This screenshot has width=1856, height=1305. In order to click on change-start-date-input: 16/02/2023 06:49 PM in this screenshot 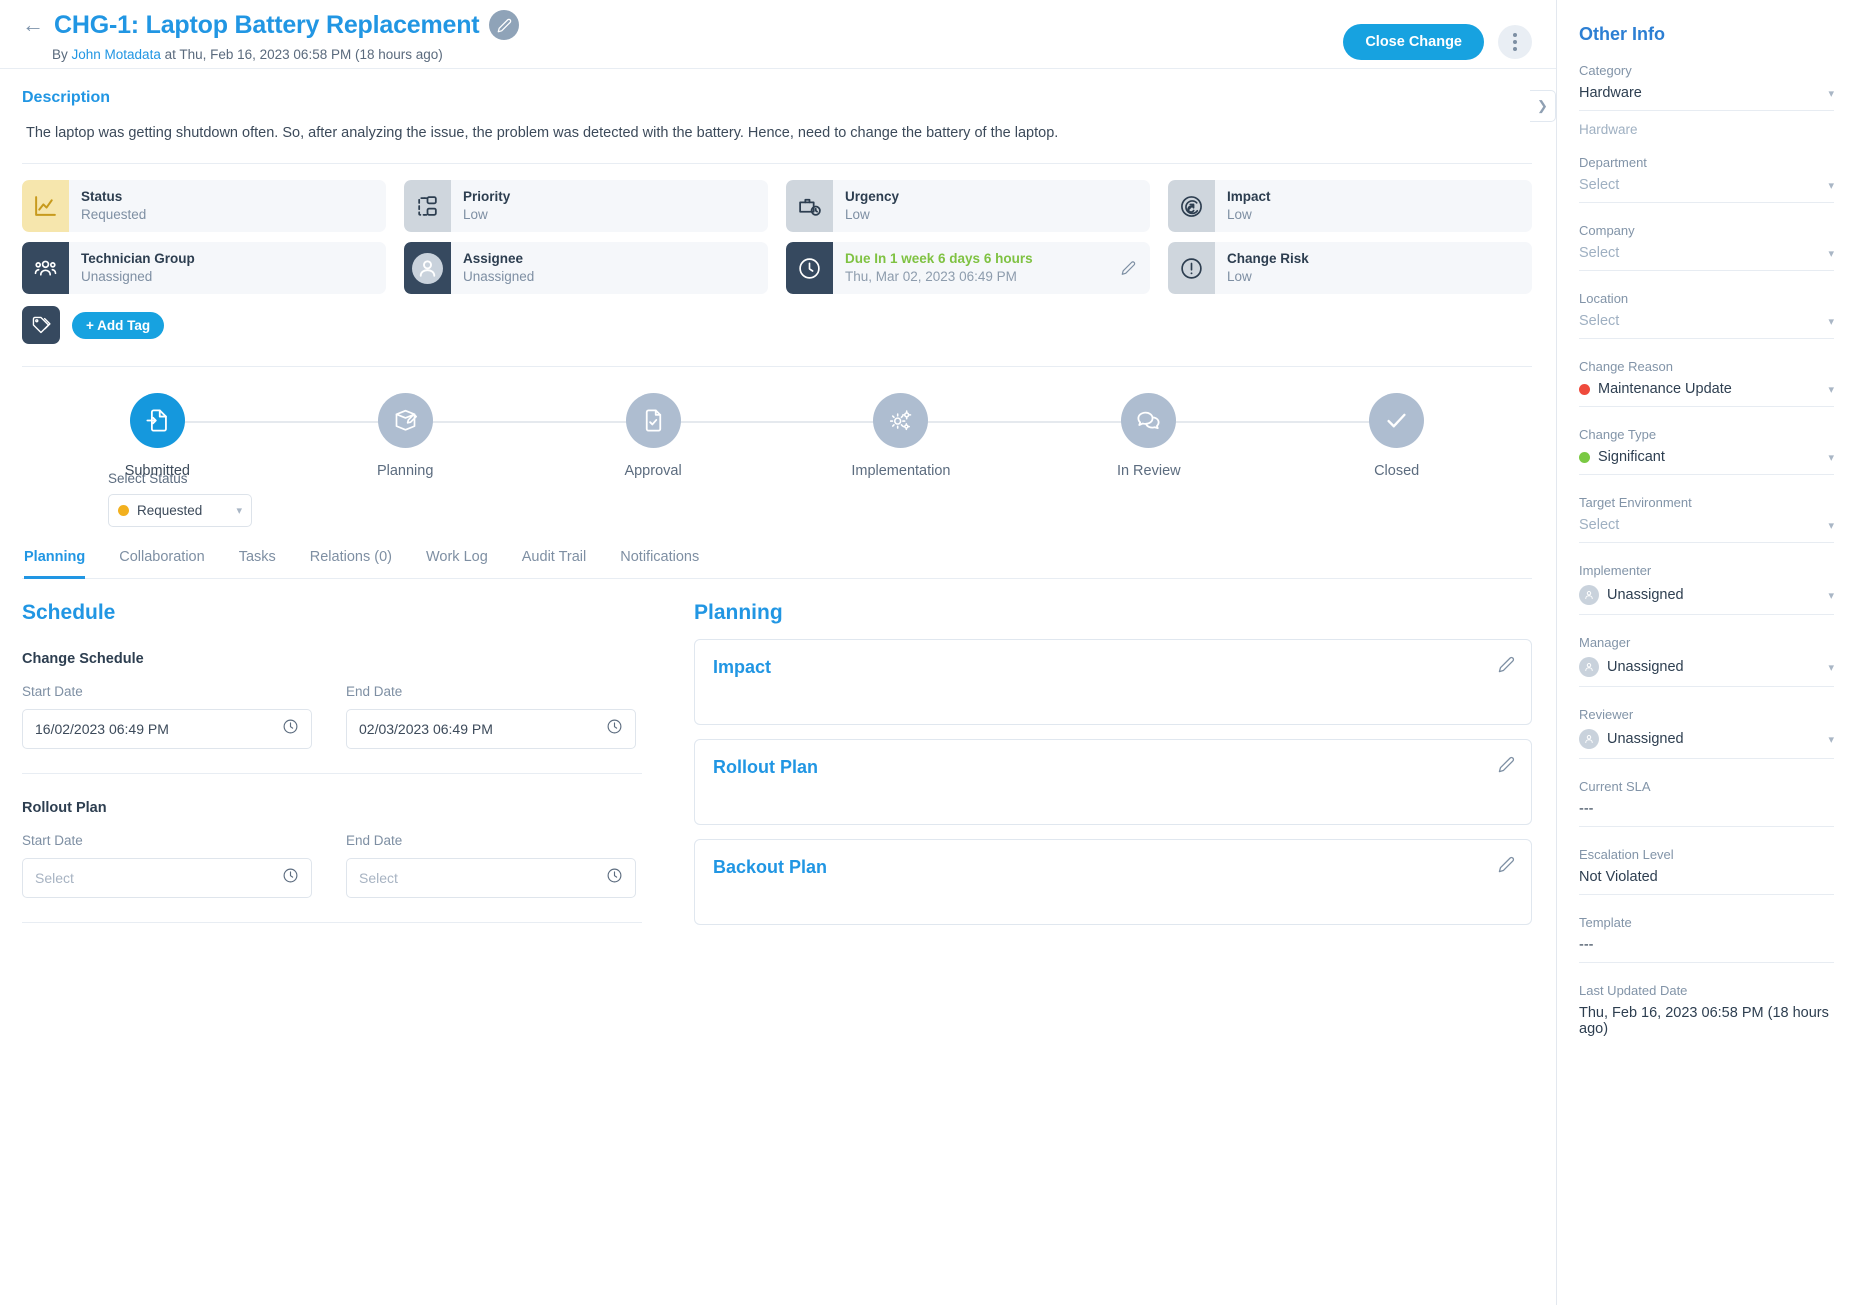, I will do `click(167, 729)`.